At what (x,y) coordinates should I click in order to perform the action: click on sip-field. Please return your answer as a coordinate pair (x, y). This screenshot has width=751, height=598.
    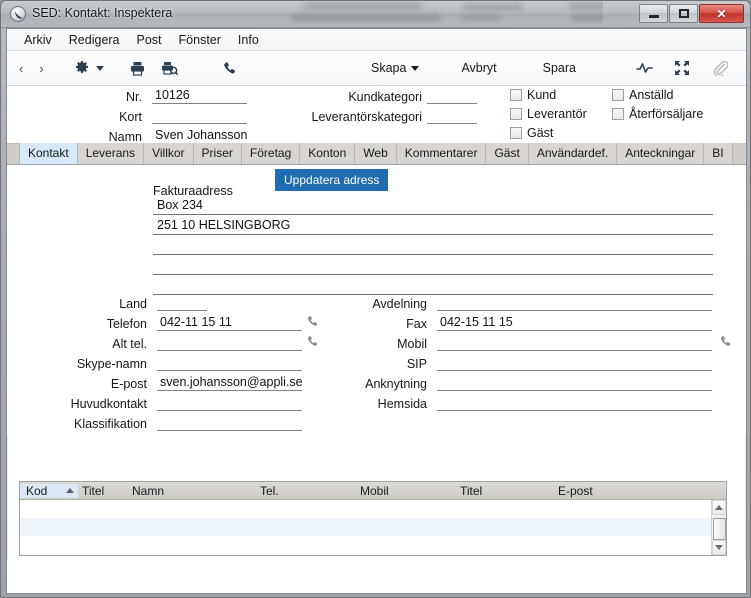
    Looking at the image, I should click on (574, 363).